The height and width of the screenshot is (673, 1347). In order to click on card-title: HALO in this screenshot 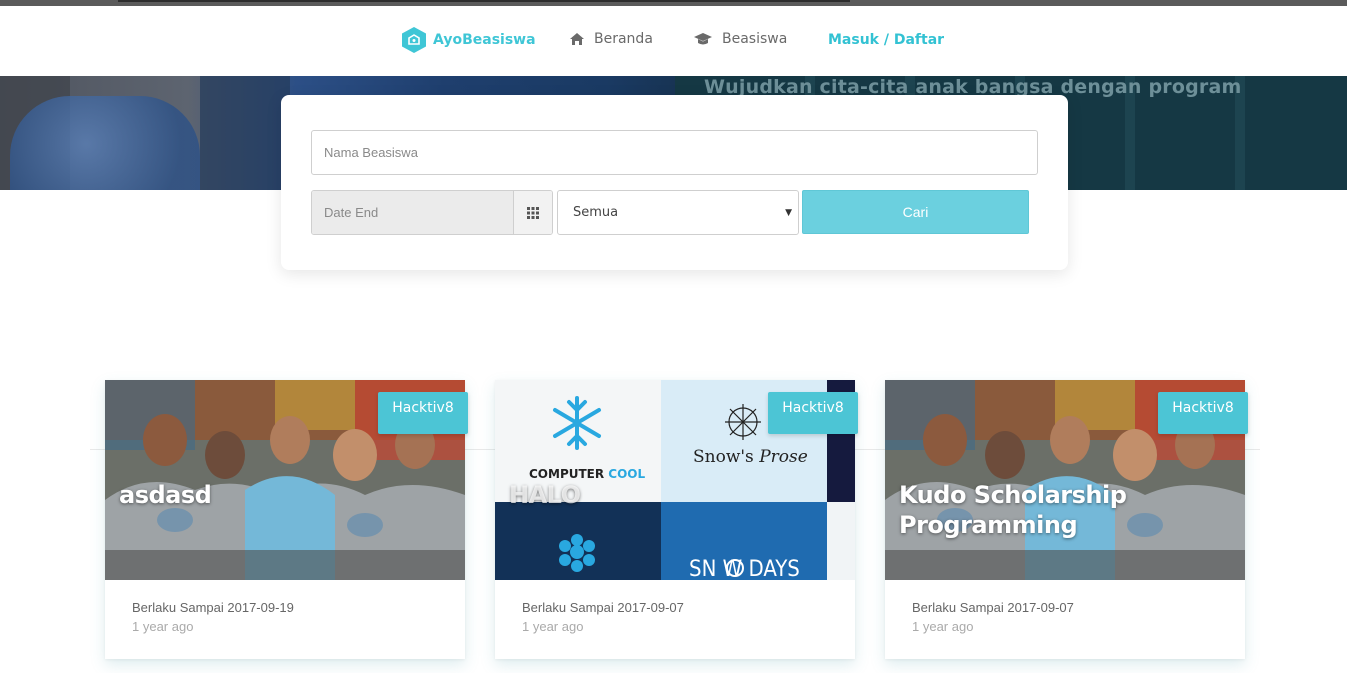, I will do `click(545, 495)`.